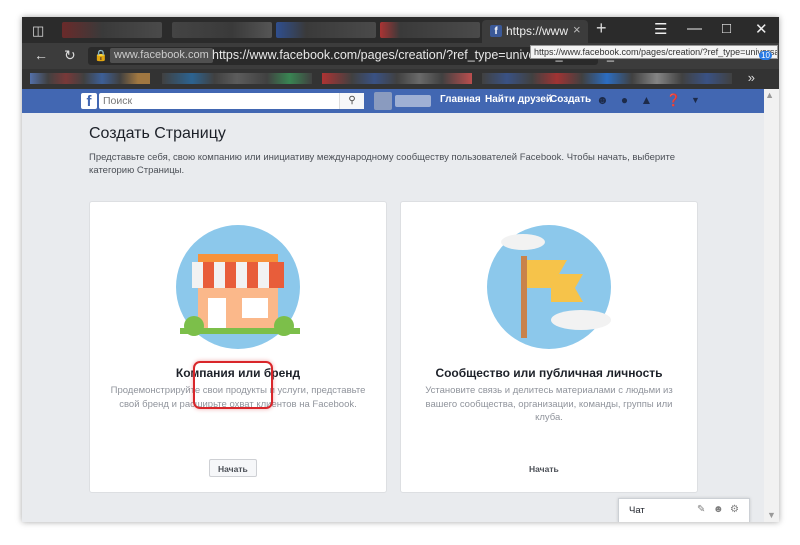 This screenshot has height=545, width=800. I want to click on facebook-favicon-icon: f, so click(496, 31).